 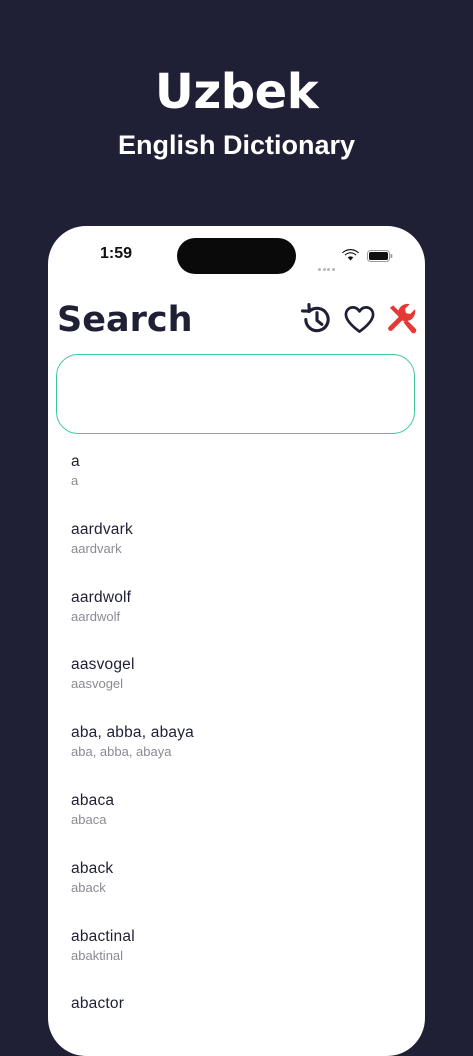 What do you see at coordinates (101, 597) in the screenshot?
I see `result-word: aardwolf` at bounding box center [101, 597].